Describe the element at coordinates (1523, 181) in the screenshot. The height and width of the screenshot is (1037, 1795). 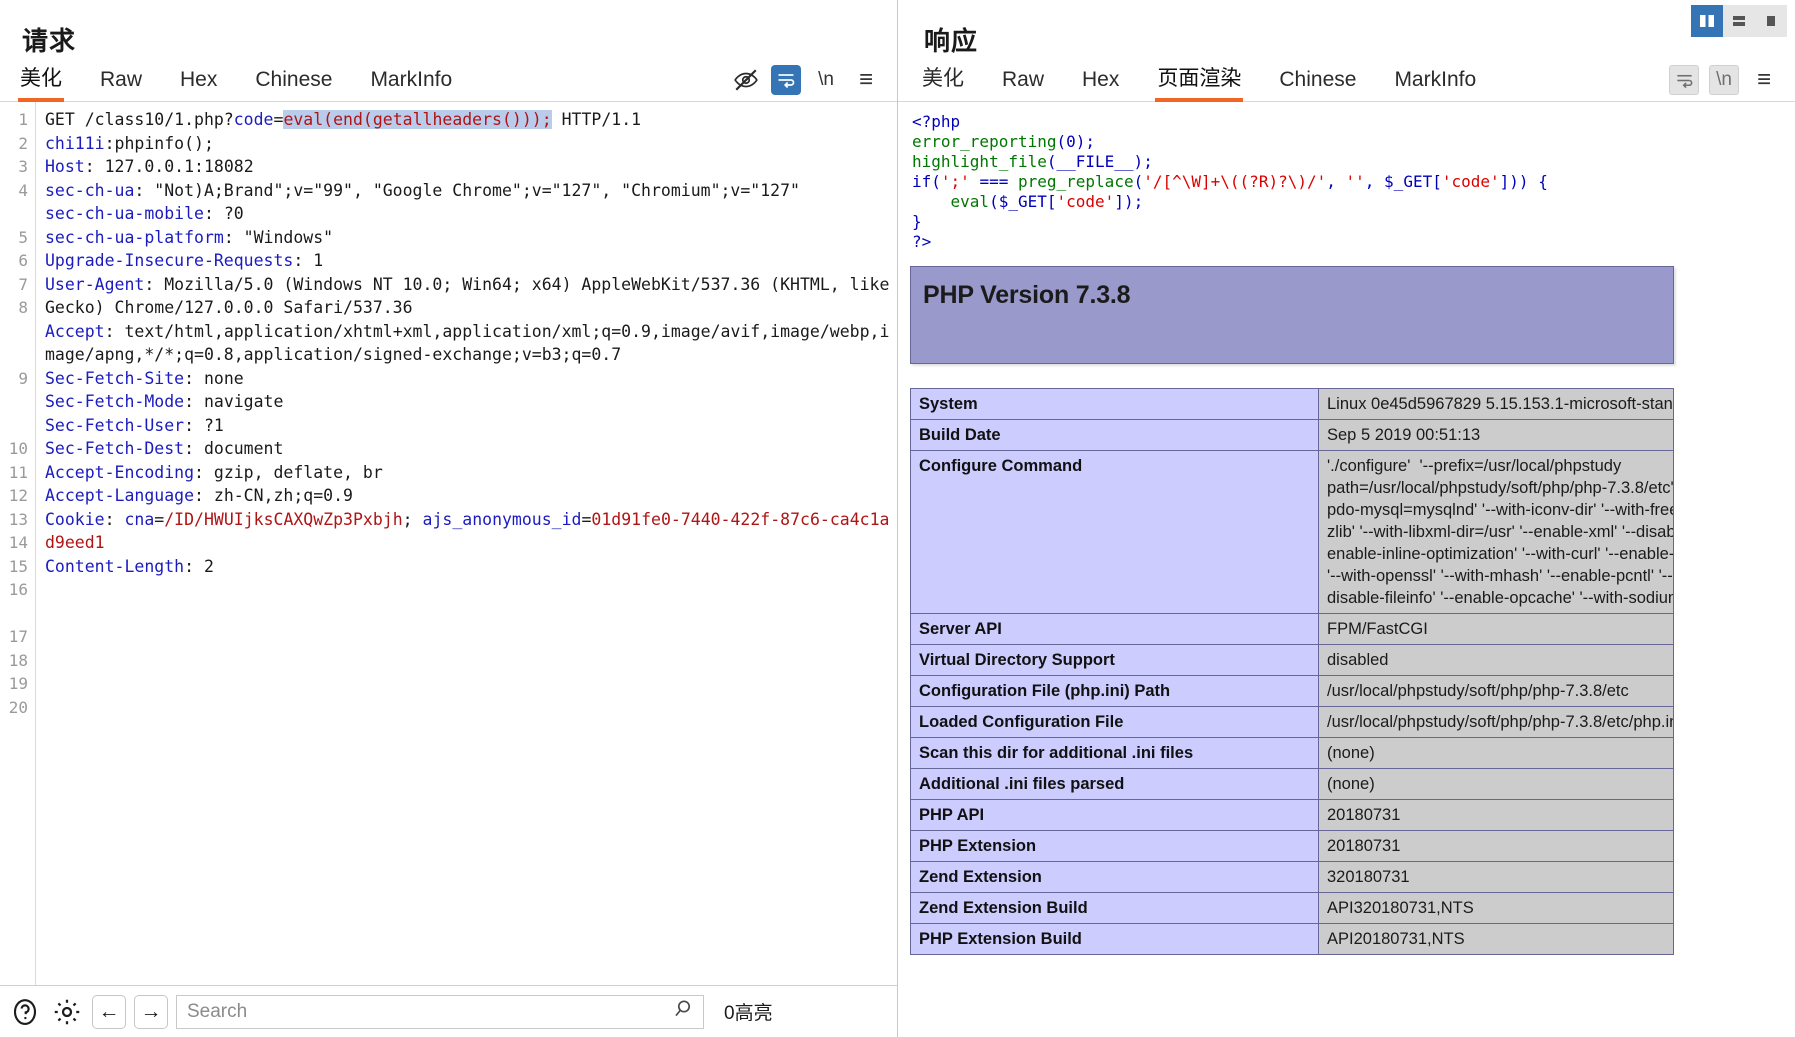
I see `php-l4-f: ])) {` at that location.